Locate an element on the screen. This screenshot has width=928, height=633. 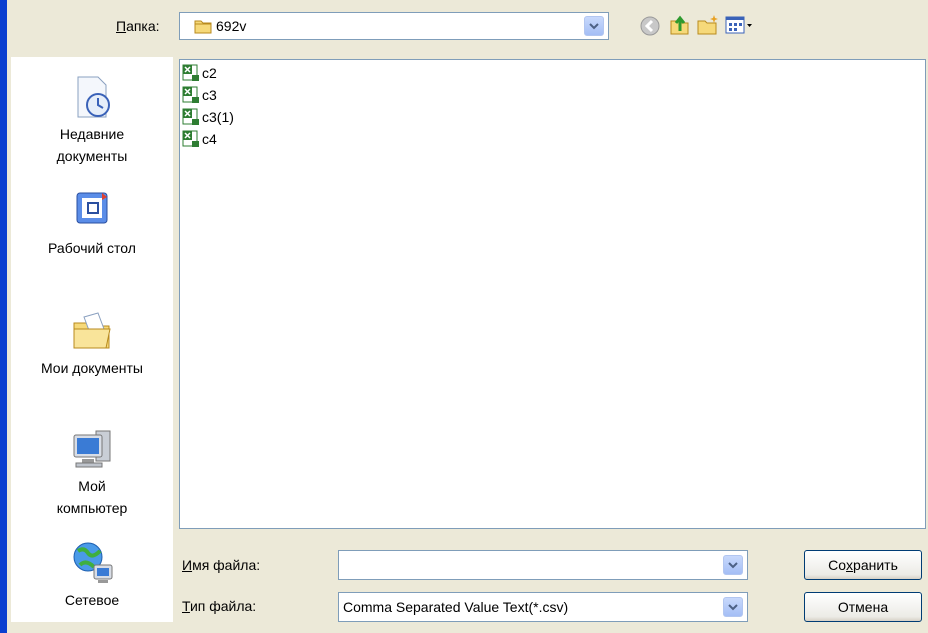
my-computer-icon is located at coordinates (92, 449).